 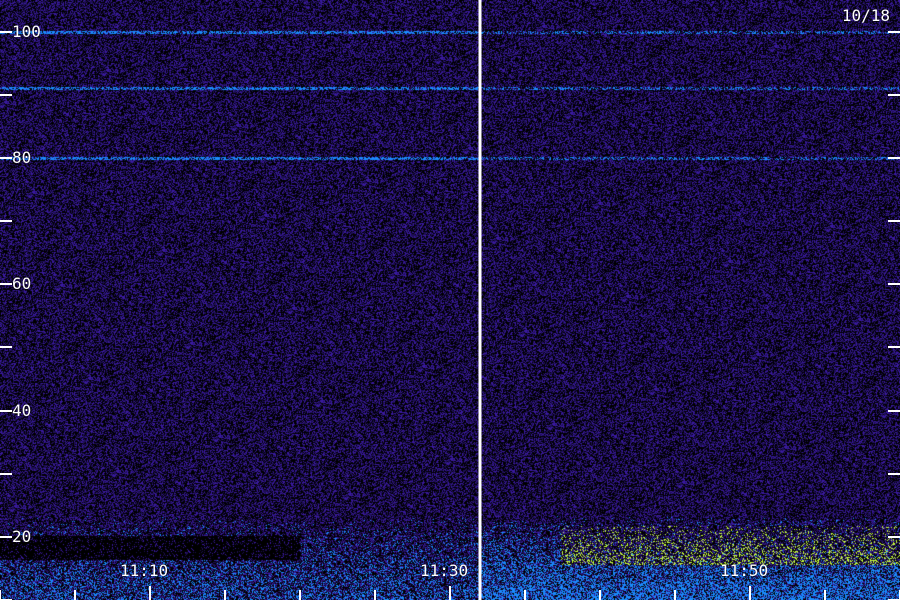 What do you see at coordinates (22, 536) in the screenshot?
I see `y-tick-label-20: 20` at bounding box center [22, 536].